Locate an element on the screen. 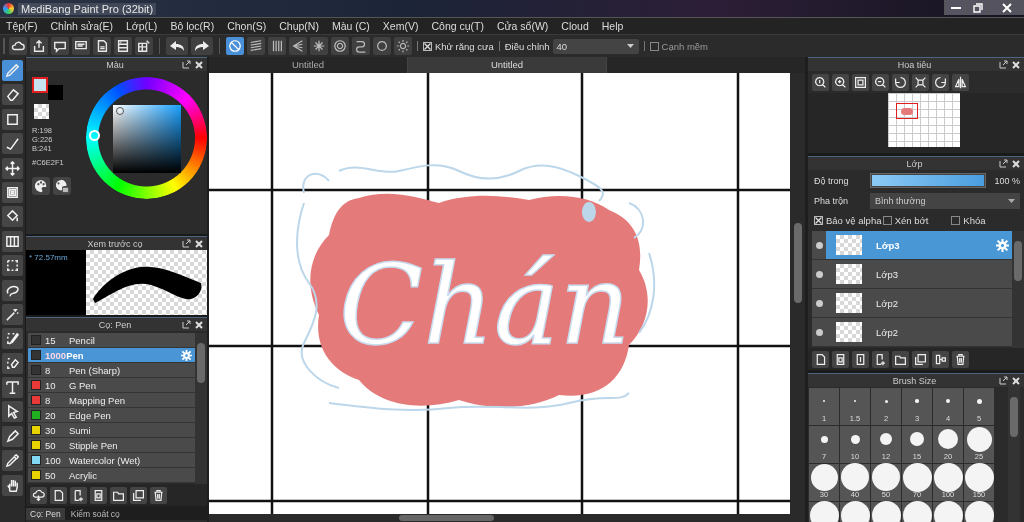 Image resolution: width=1024 pixels, height=522 pixels. panel-tab: Cọ: Pen is located at coordinates (45, 514).